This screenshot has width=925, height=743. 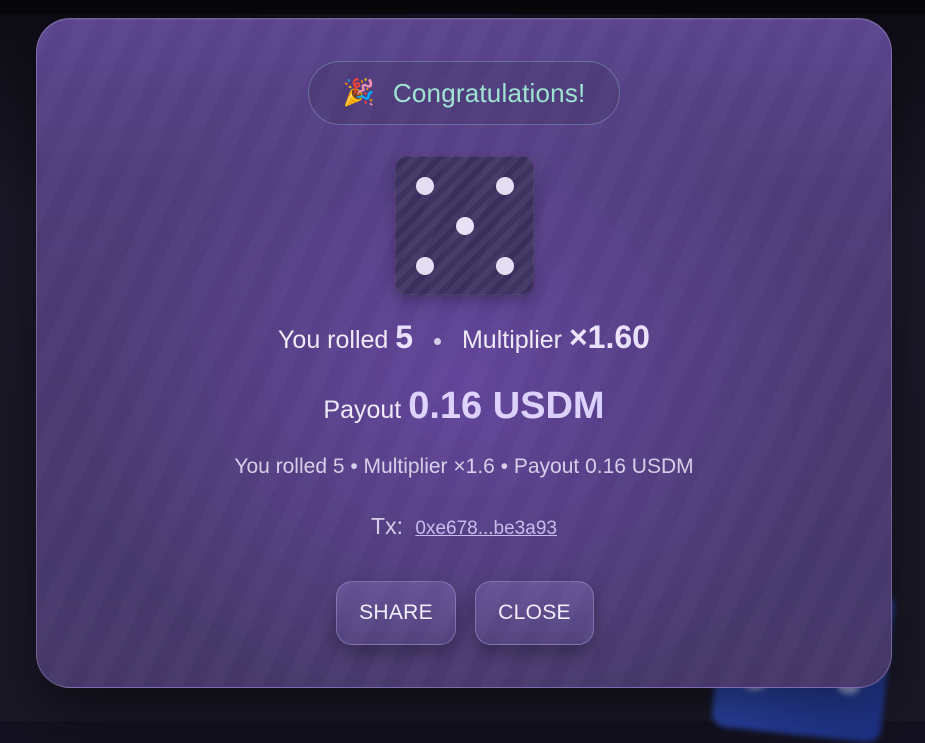 I want to click on share-button: SHARE, so click(x=396, y=613).